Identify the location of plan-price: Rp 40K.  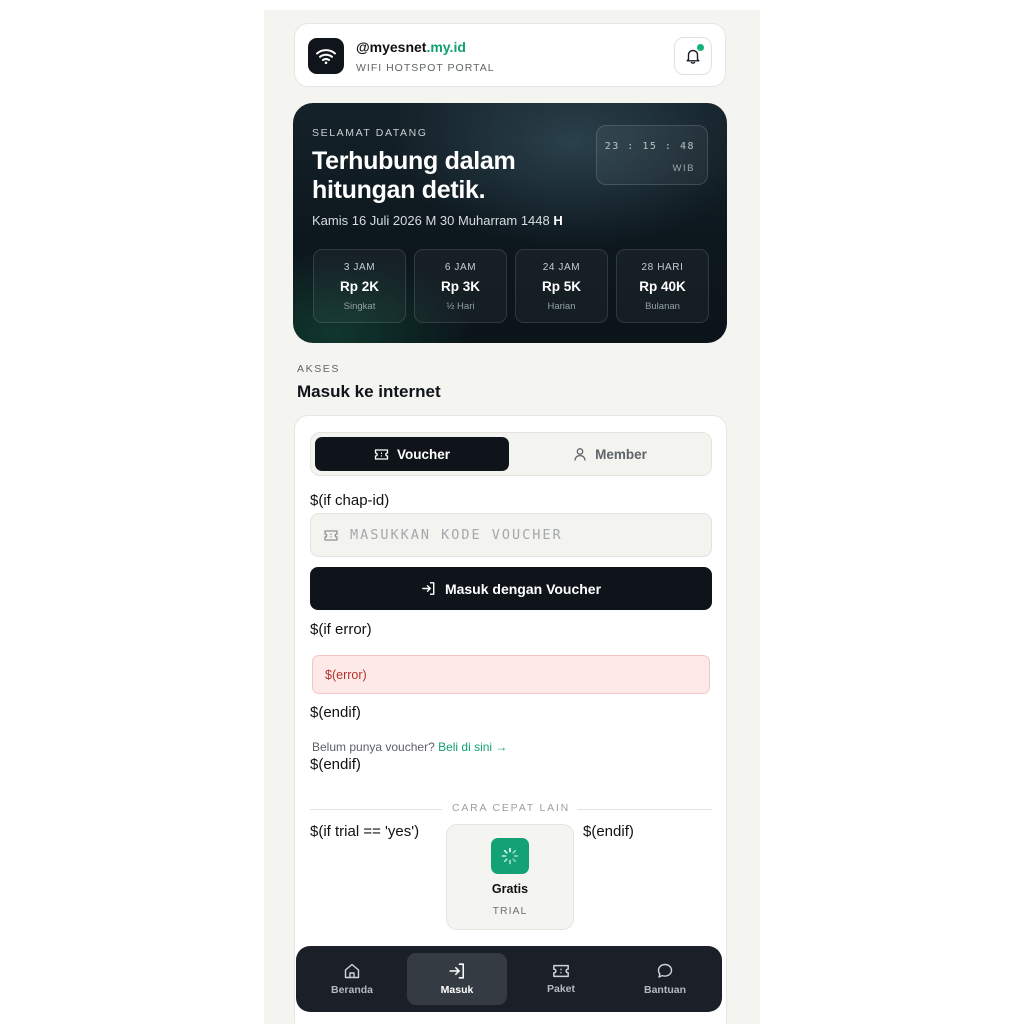
(662, 286).